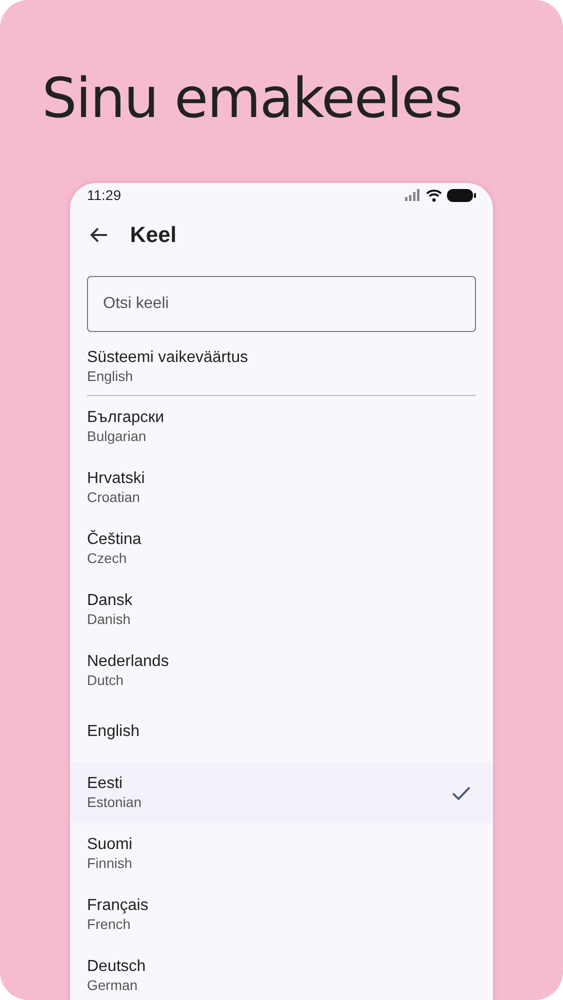 Image resolution: width=563 pixels, height=1000 pixels. What do you see at coordinates (413, 195) in the screenshot?
I see `signal-icon` at bounding box center [413, 195].